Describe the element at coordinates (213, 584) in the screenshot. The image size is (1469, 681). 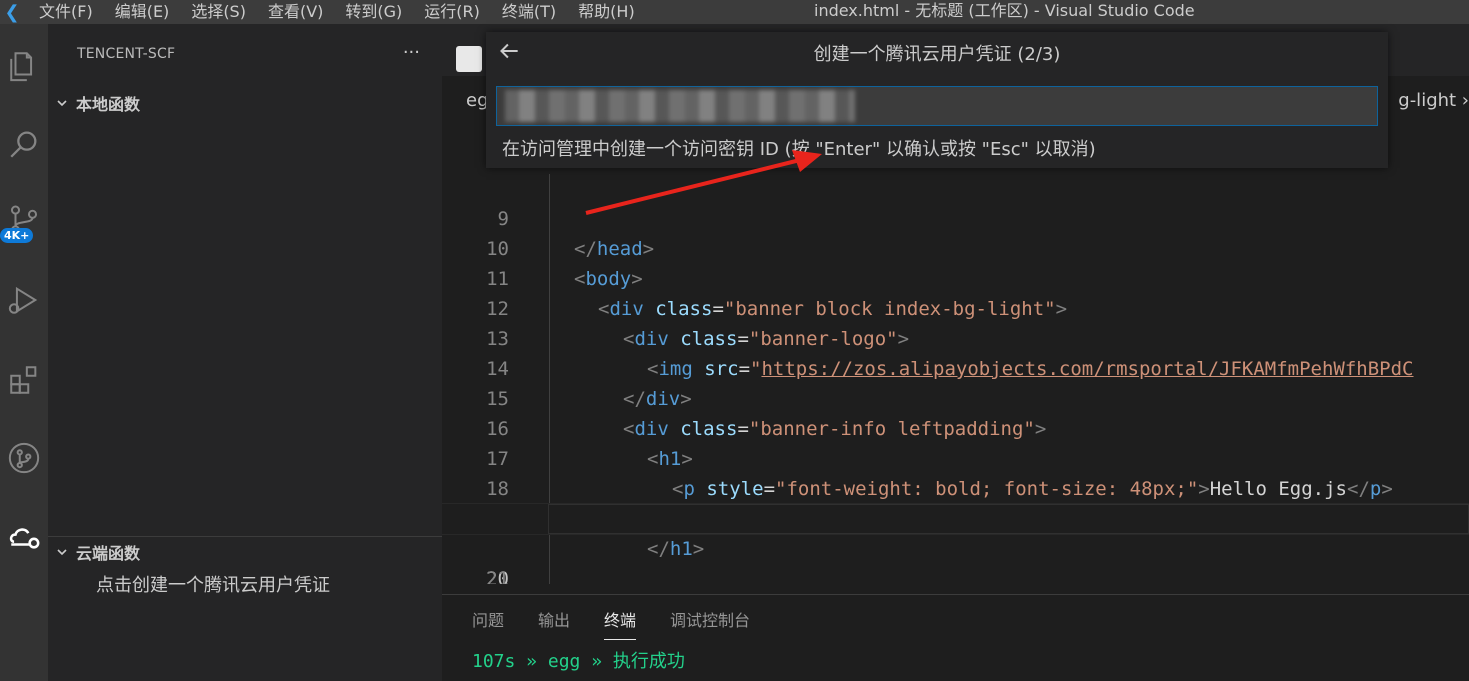
I see `create-credential-item: 点击创建一个腾讯云用户凭证` at that location.